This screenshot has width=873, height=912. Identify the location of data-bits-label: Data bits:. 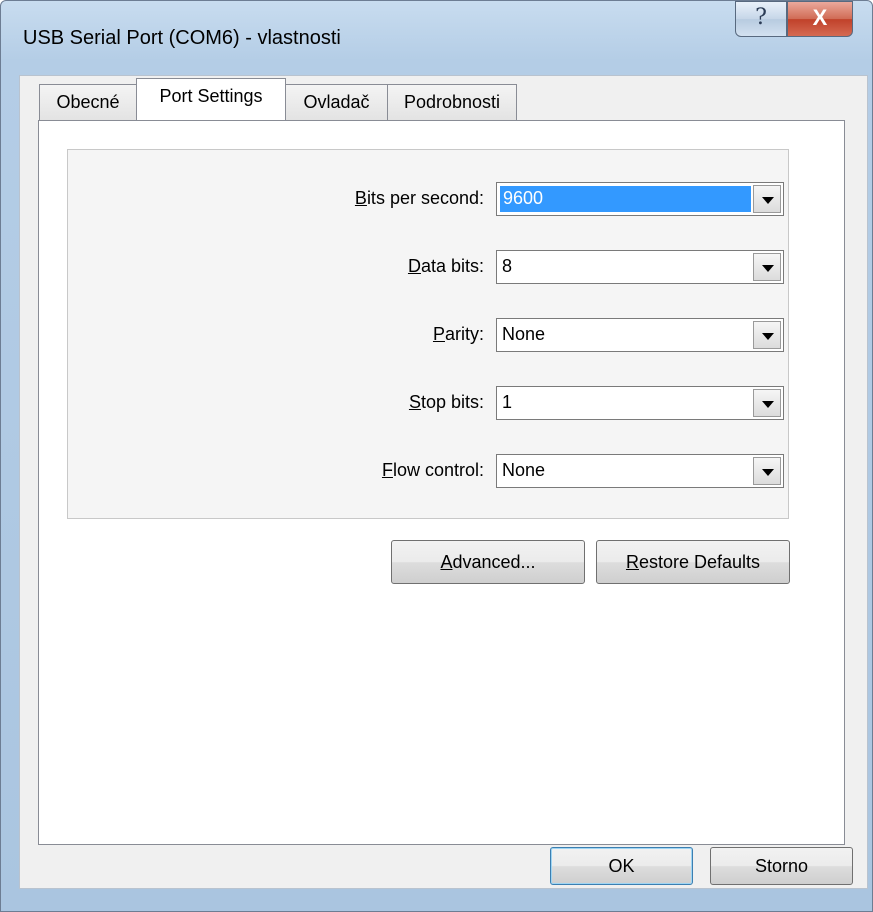
(445, 266).